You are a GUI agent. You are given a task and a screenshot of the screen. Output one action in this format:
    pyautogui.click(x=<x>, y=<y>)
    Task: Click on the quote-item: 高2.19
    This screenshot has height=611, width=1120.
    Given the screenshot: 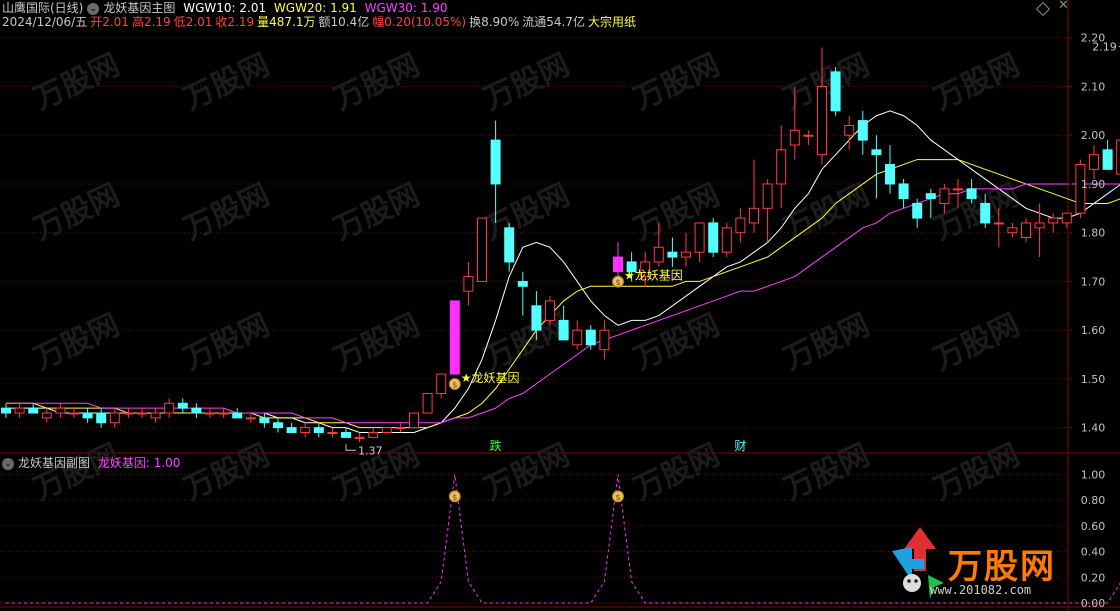 What is the action you would take?
    pyautogui.click(x=151, y=22)
    